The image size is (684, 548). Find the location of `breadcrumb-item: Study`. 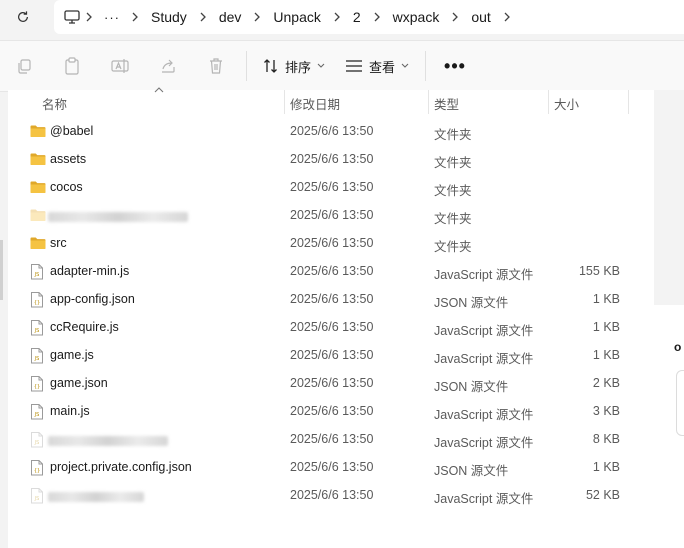

breadcrumb-item: Study is located at coordinates (169, 17).